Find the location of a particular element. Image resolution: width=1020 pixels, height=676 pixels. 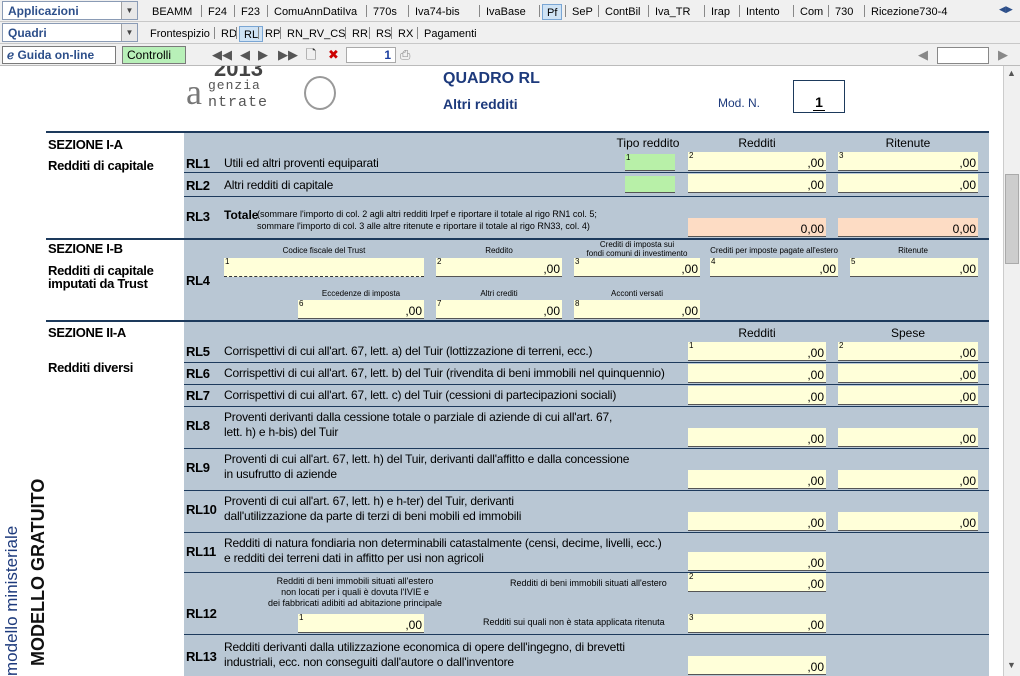

rl1-tipo-field: 1 is located at coordinates (650, 162).